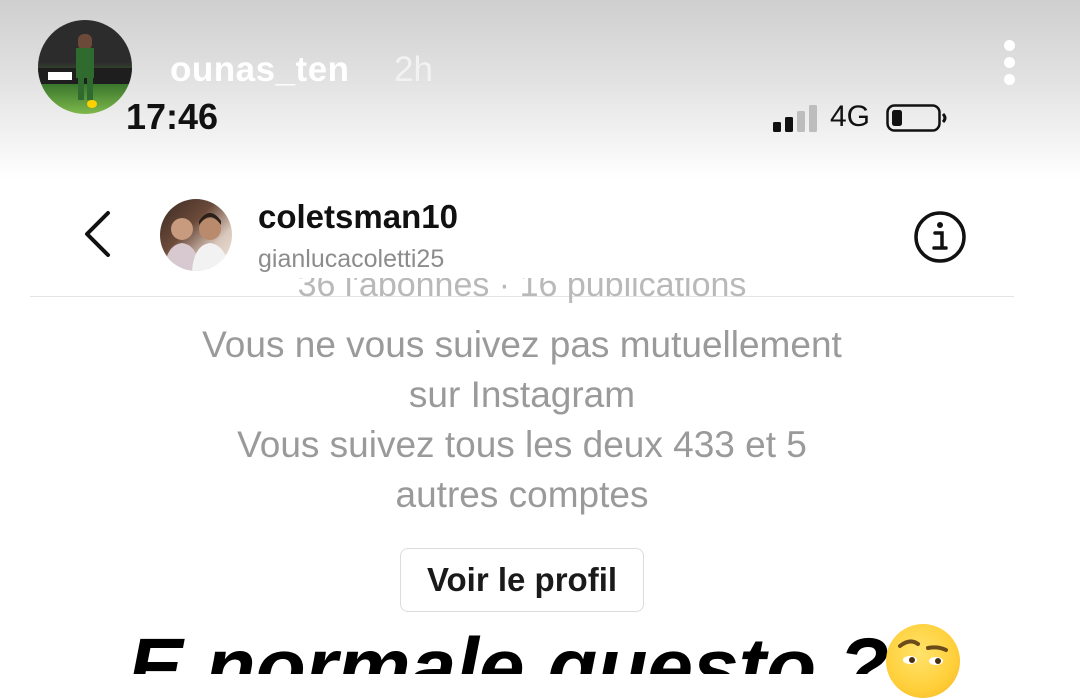 The width and height of the screenshot is (1080, 698). Describe the element at coordinates (522, 344) in the screenshot. I see `mutual-line: Vous ne vous suivez pas mutuellement` at that location.